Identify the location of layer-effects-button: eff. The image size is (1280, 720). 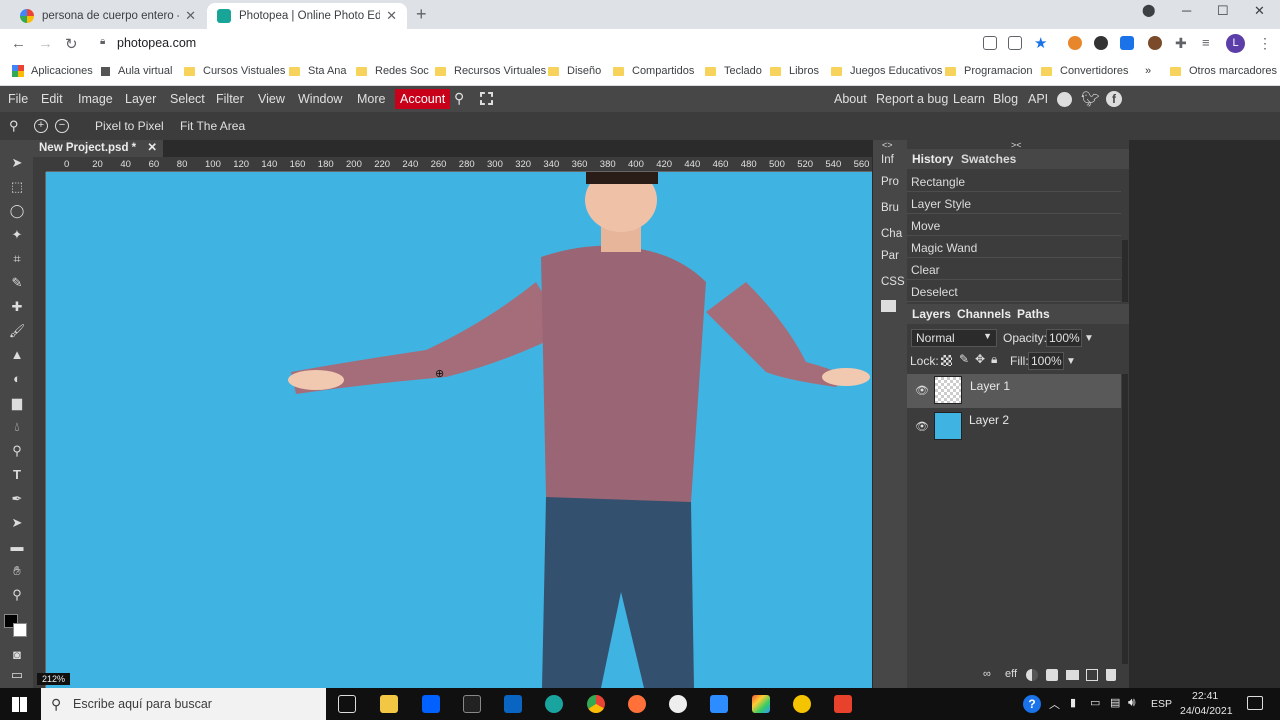
(1011, 674).